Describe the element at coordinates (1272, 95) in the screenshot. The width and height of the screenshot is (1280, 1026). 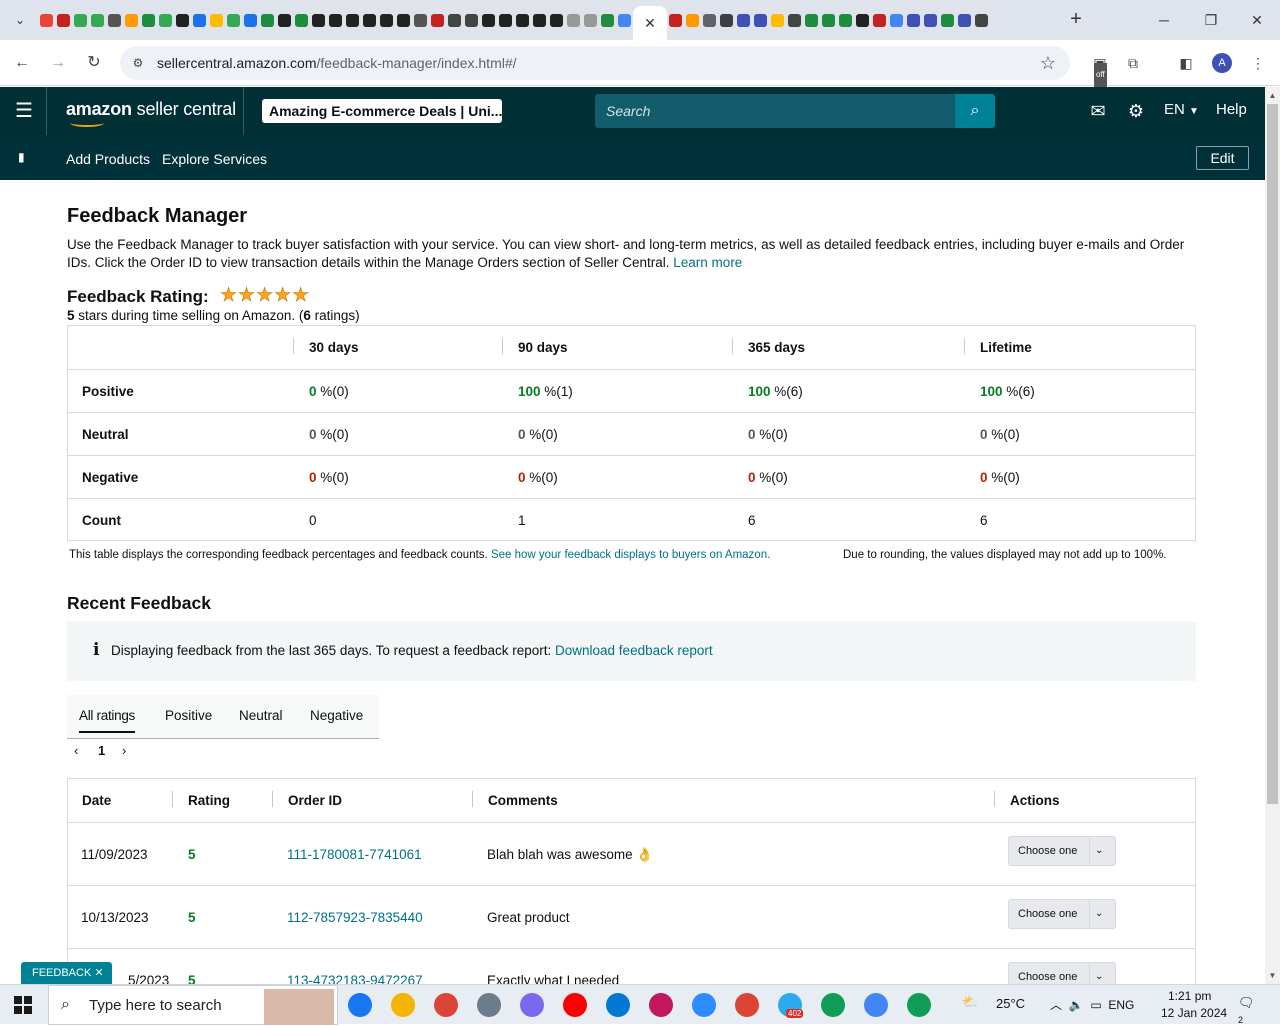
I see `scroll-up-icon: ▲` at that location.